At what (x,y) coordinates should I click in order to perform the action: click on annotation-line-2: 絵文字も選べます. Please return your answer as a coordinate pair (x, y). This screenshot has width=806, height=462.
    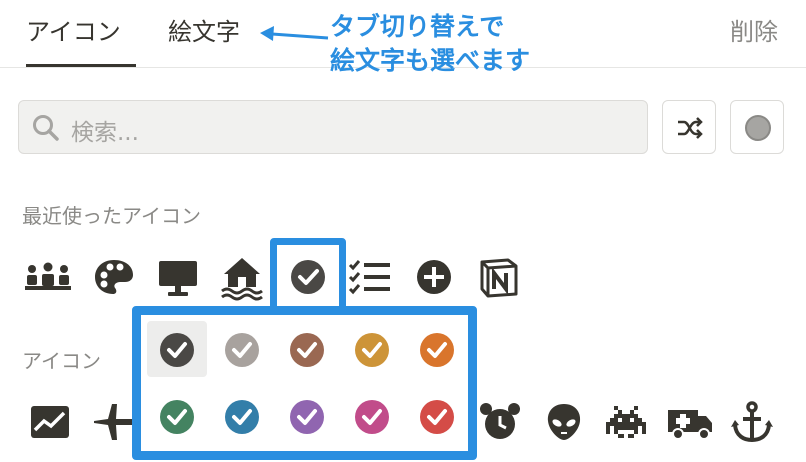
    Looking at the image, I should click on (430, 60).